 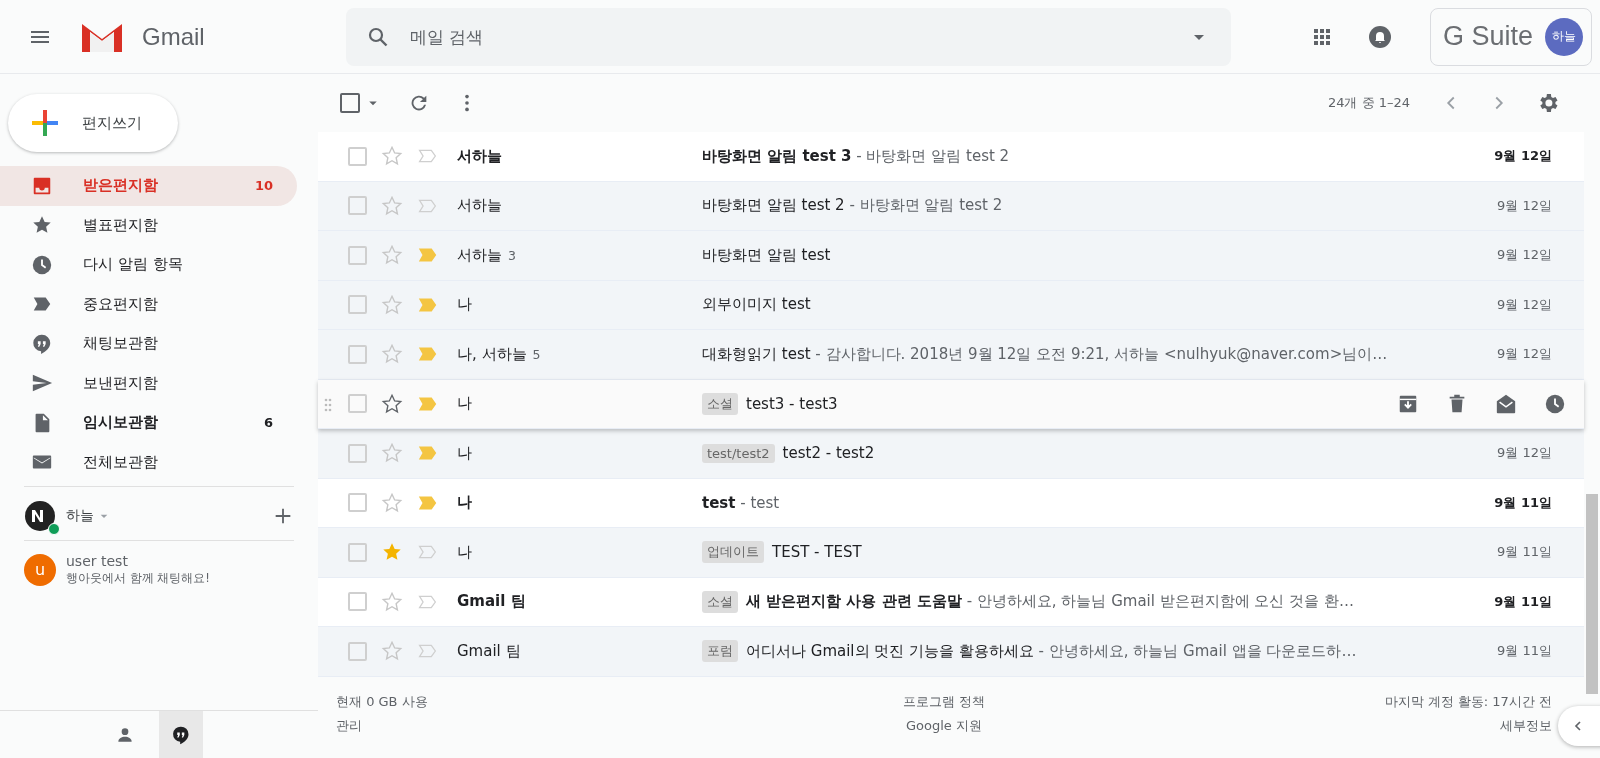 I want to click on message-row: Gmail 팀 포럼 어디서나 Gmail의 멋진 기능을 활용하세요 - 안녕하세요, 하늘님 Gmail 앱을 다운로드하… 9월 11일, so click(x=951, y=652).